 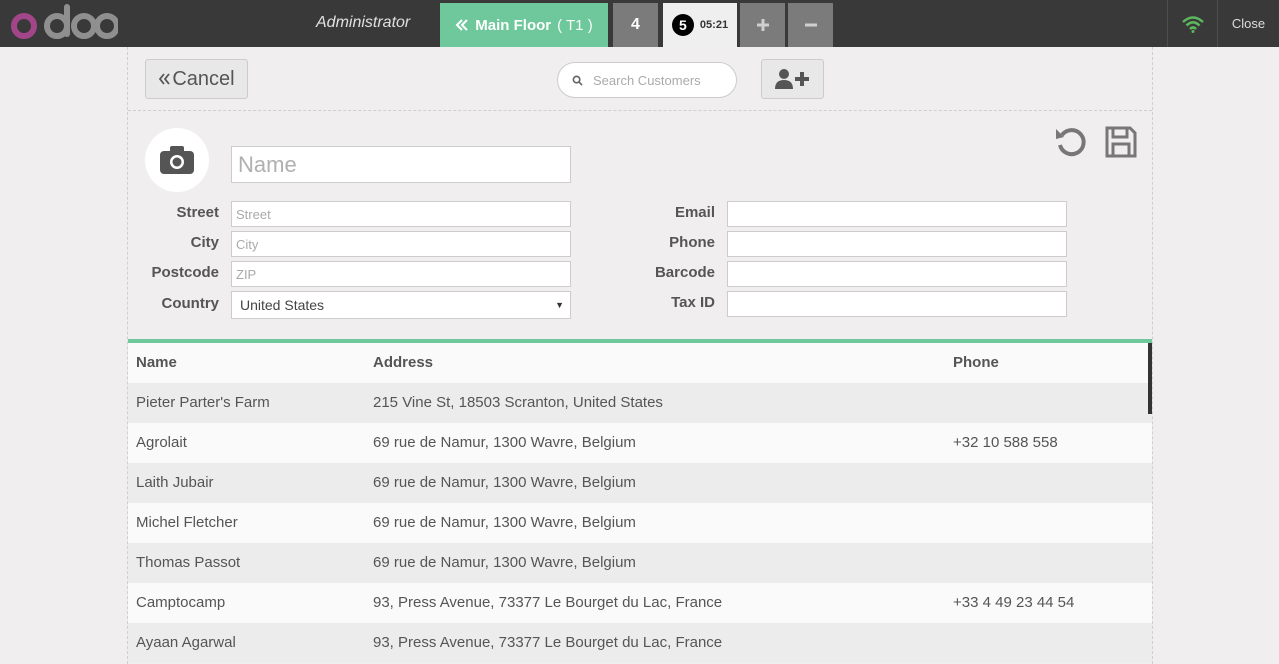 What do you see at coordinates (1014, 602) in the screenshot?
I see `customer-phone: +33 4 49 23 44 54` at bounding box center [1014, 602].